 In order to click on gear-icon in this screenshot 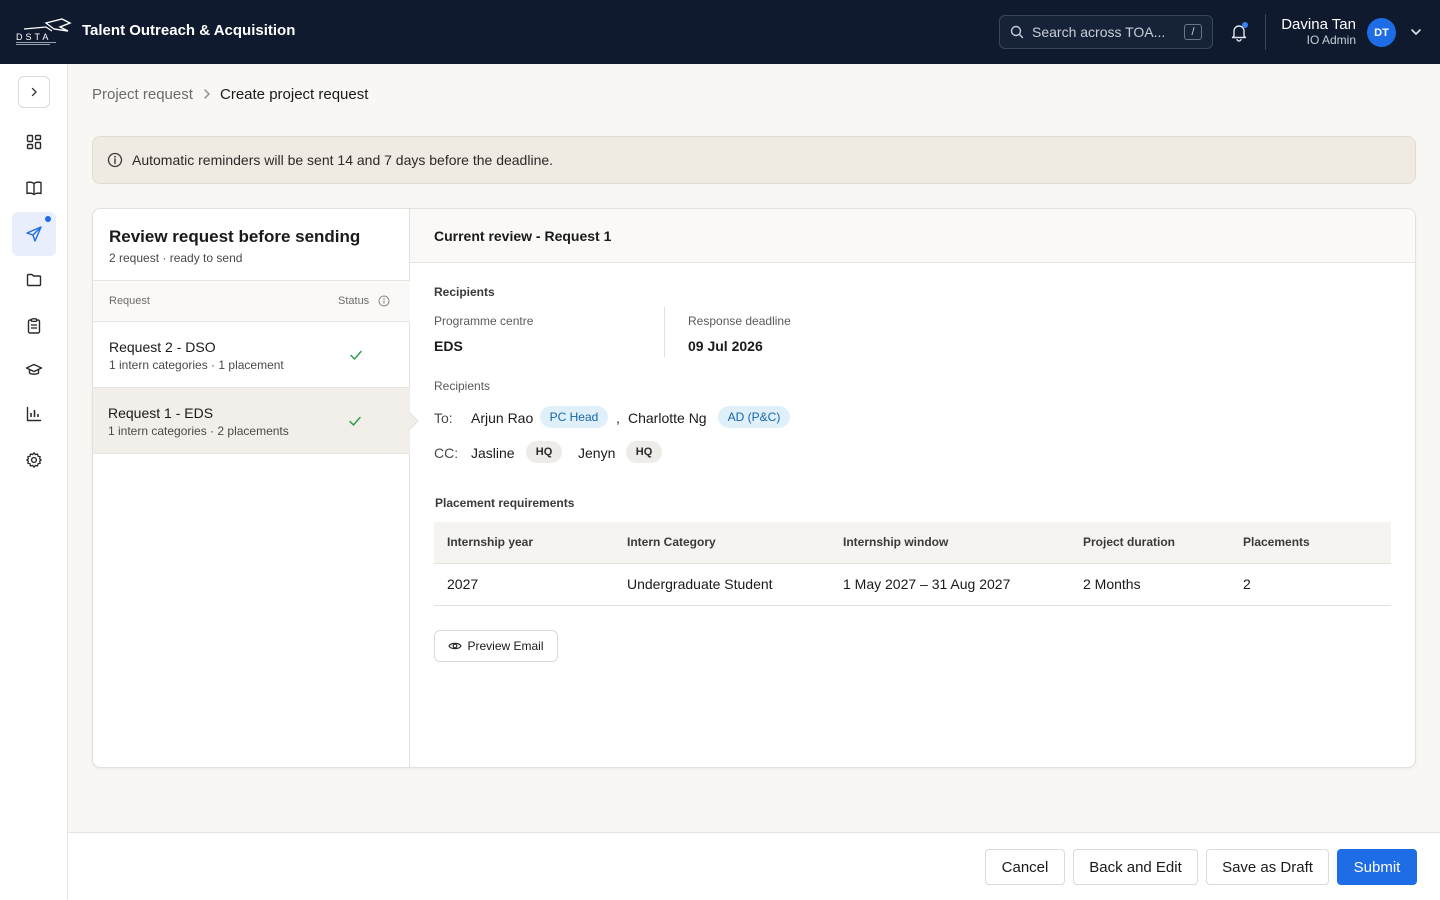, I will do `click(34, 460)`.